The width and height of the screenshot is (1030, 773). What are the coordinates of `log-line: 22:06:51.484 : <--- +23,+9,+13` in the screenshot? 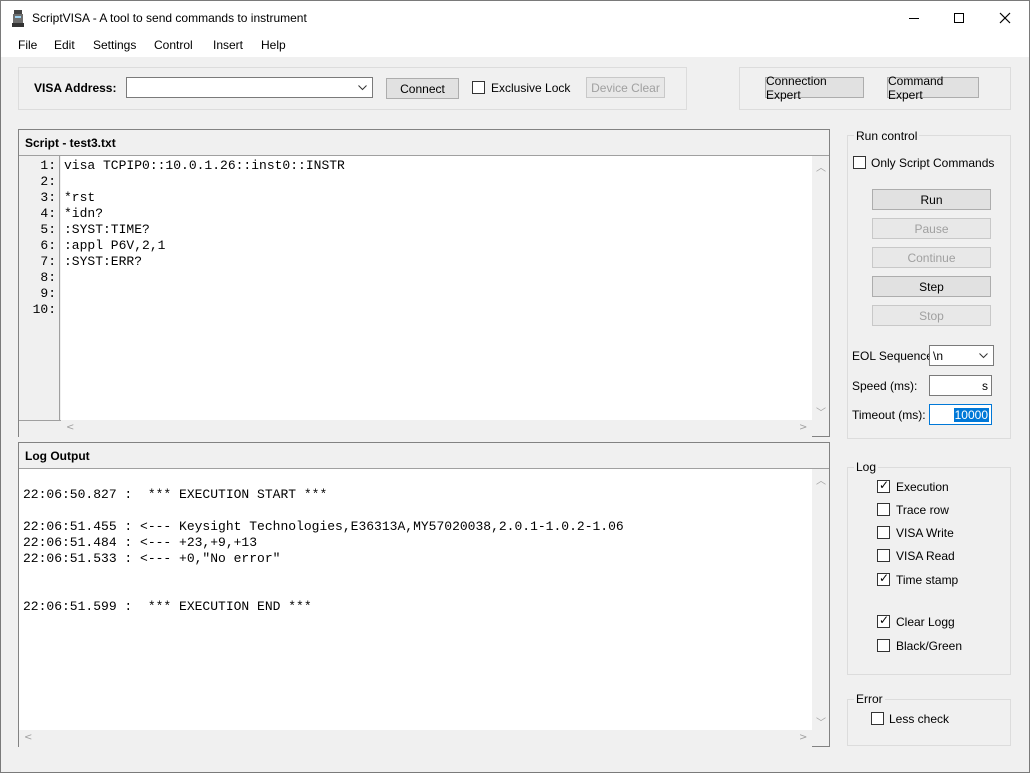 It's located at (140, 542).